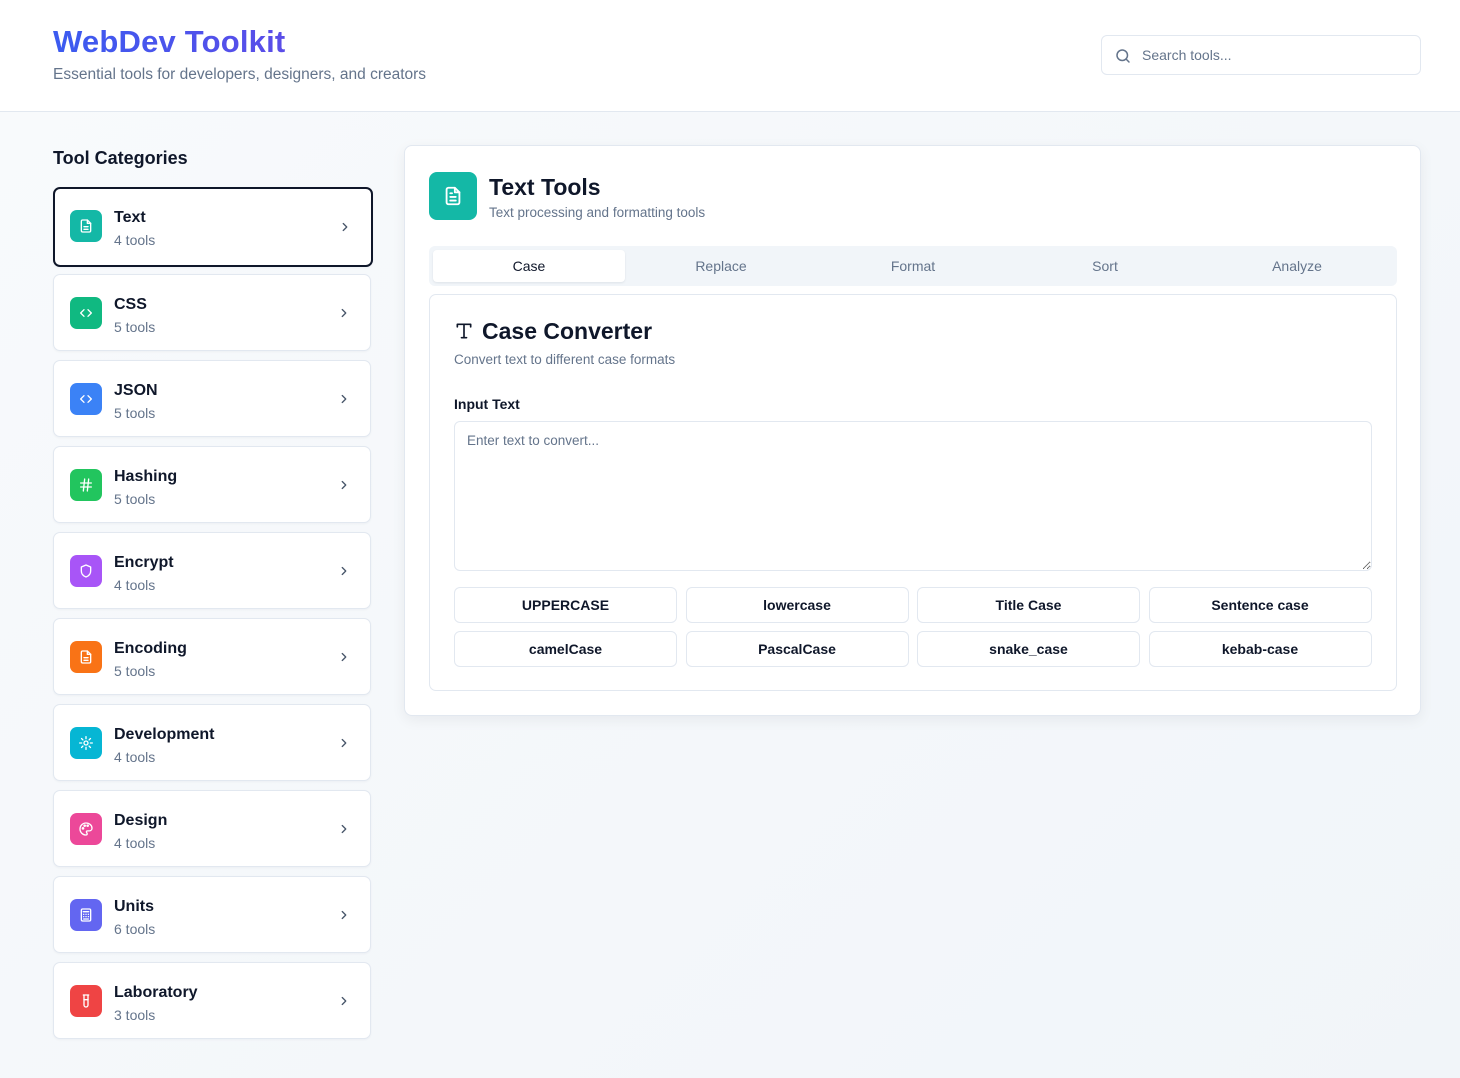 The width and height of the screenshot is (1460, 1078). What do you see at coordinates (1297, 266) in the screenshot?
I see `tab-analyze: Analyze` at bounding box center [1297, 266].